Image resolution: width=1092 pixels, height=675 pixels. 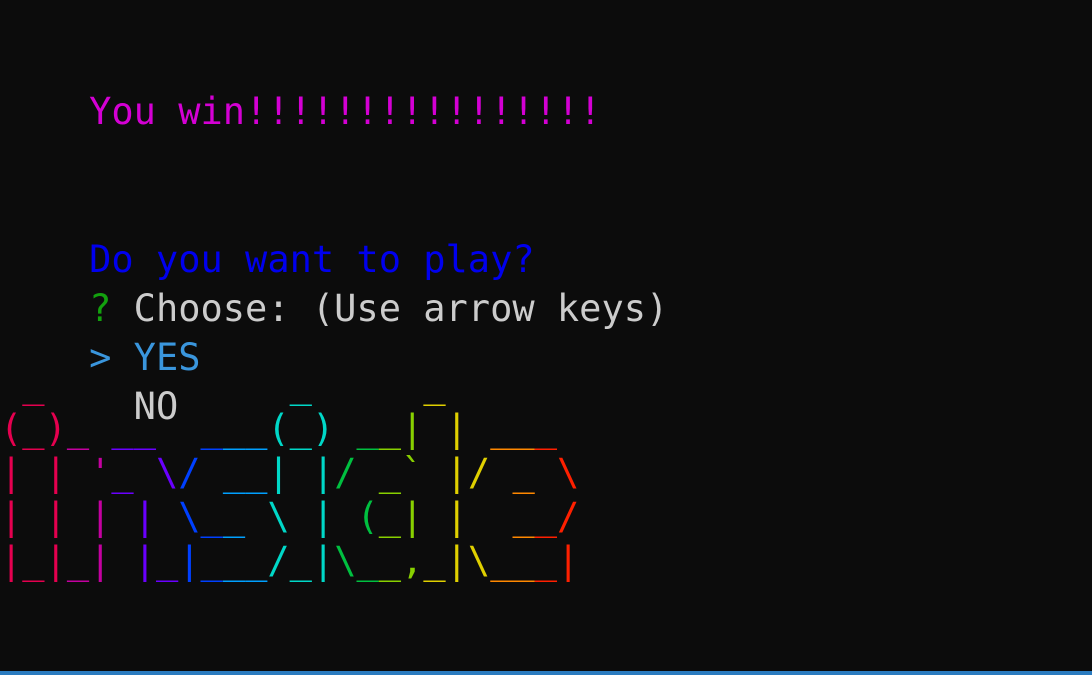 I want to click on ascii-art-line: _ _ _, so click(x=234, y=384).